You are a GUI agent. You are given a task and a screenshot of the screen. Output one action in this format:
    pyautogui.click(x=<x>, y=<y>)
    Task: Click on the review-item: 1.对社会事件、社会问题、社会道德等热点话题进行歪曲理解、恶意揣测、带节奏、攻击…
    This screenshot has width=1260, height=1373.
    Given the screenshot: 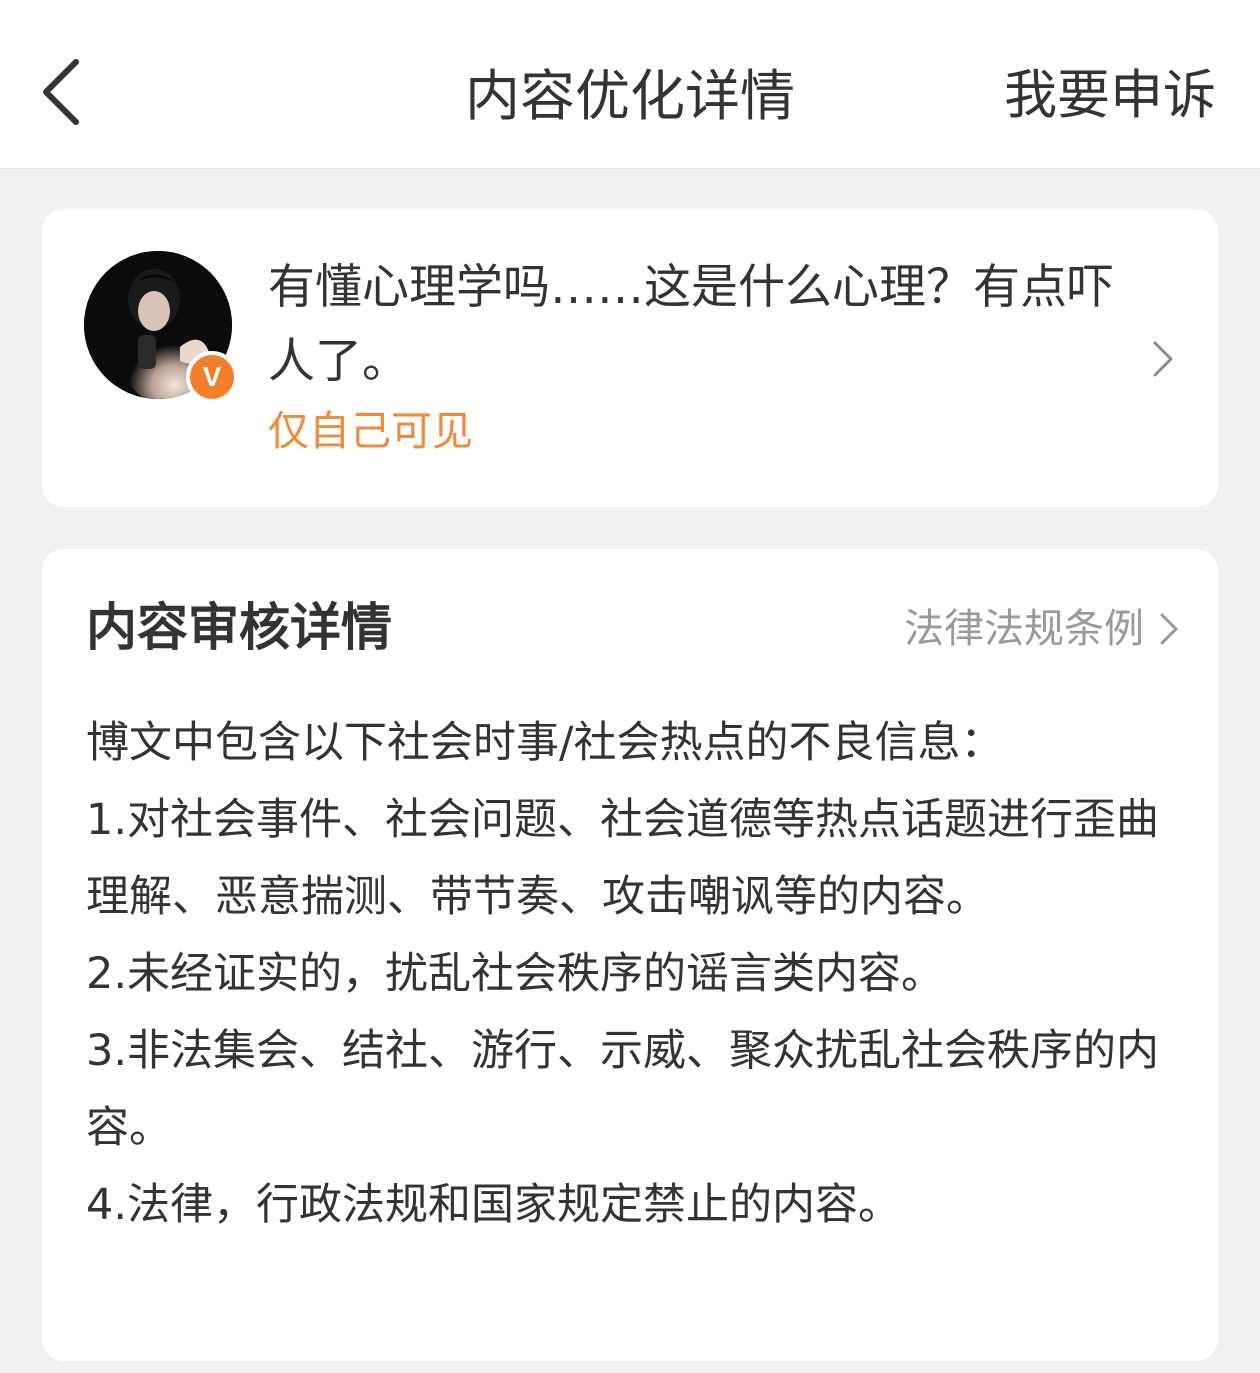 What is the action you would take?
    pyautogui.click(x=623, y=858)
    